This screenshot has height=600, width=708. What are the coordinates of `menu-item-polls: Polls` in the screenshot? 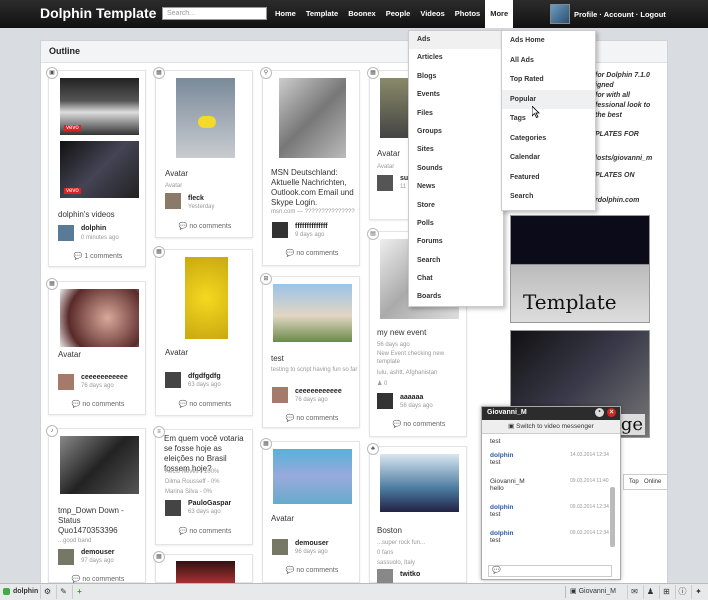 It's located at (456, 224).